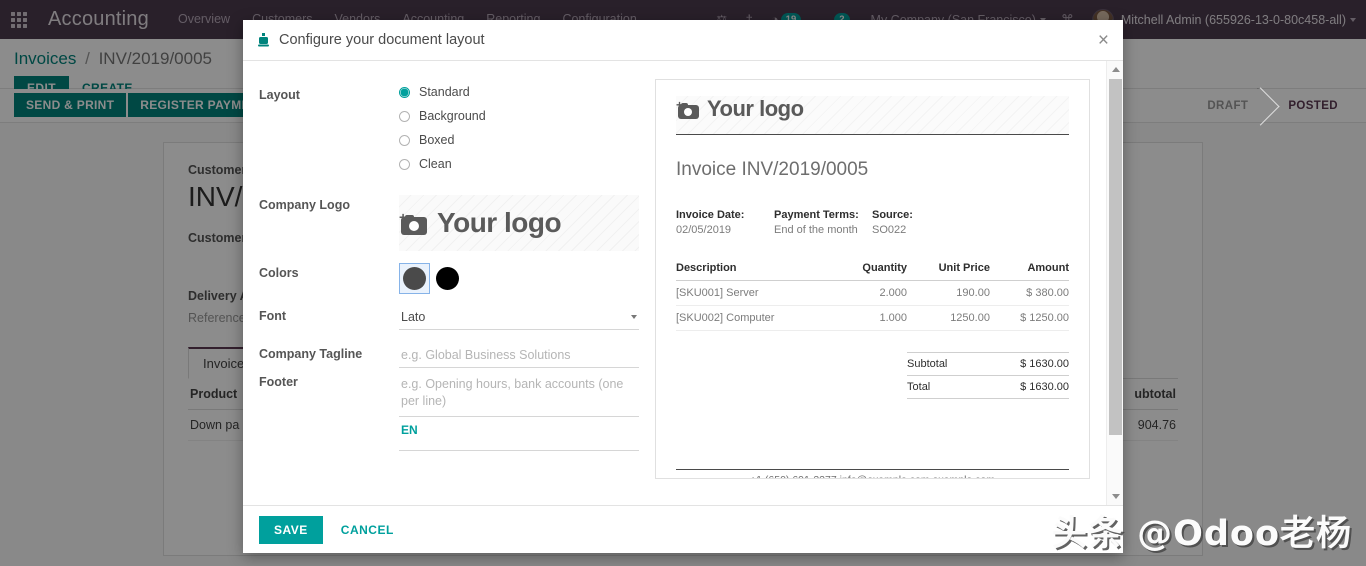 The width and height of the screenshot is (1366, 566). Describe the element at coordinates (519, 356) in the screenshot. I see `company-tagline-input: e.g. Global Business Solutions` at that location.